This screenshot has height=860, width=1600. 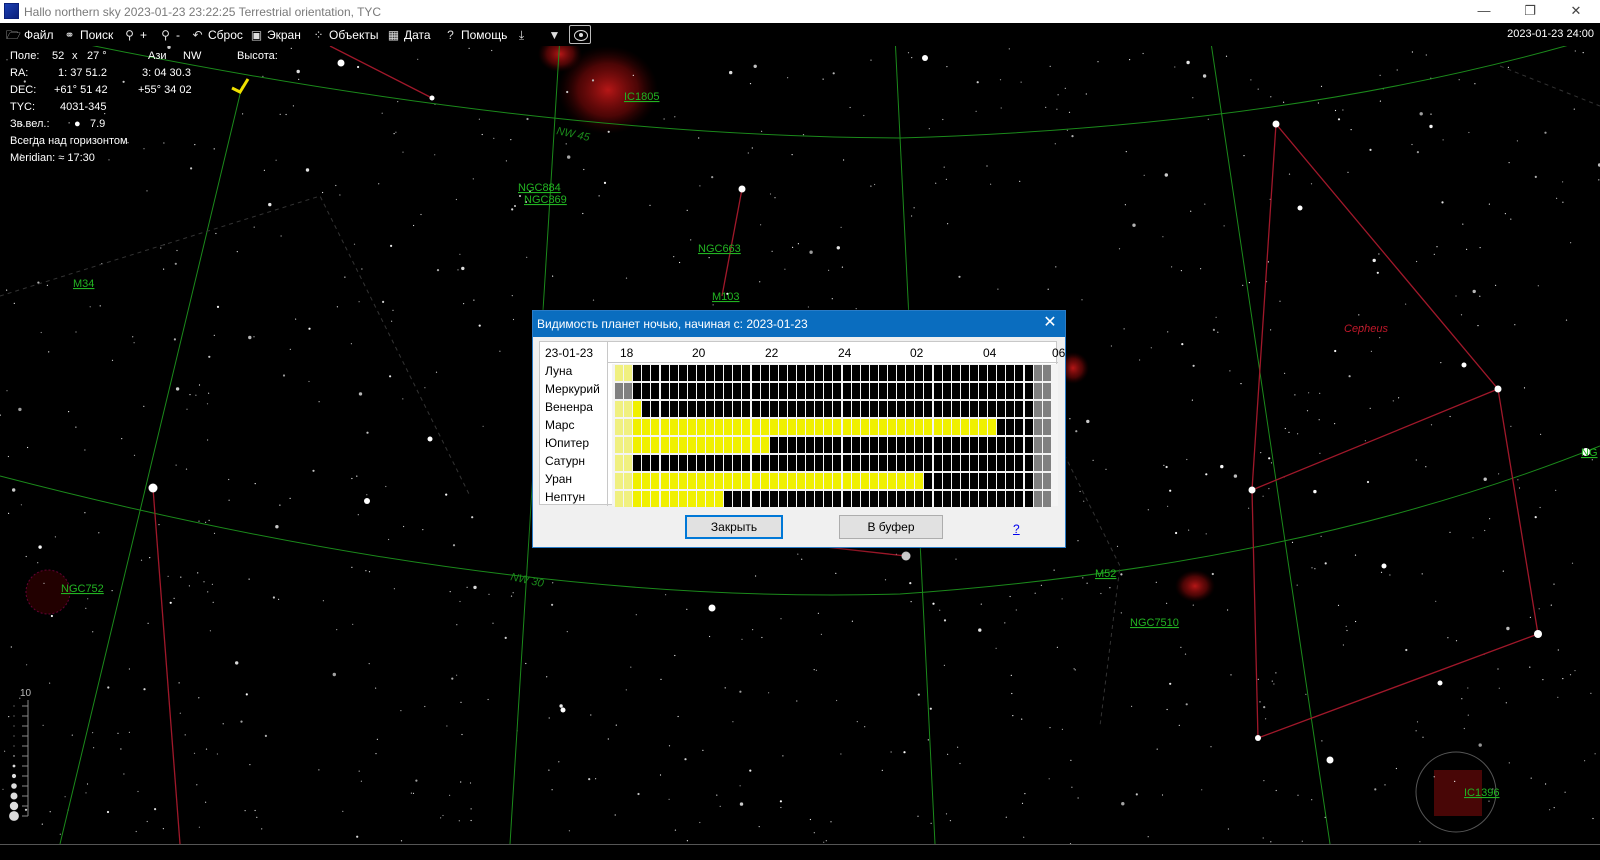 What do you see at coordinates (475, 34) in the screenshot?
I see `help-button: ? Помощь` at bounding box center [475, 34].